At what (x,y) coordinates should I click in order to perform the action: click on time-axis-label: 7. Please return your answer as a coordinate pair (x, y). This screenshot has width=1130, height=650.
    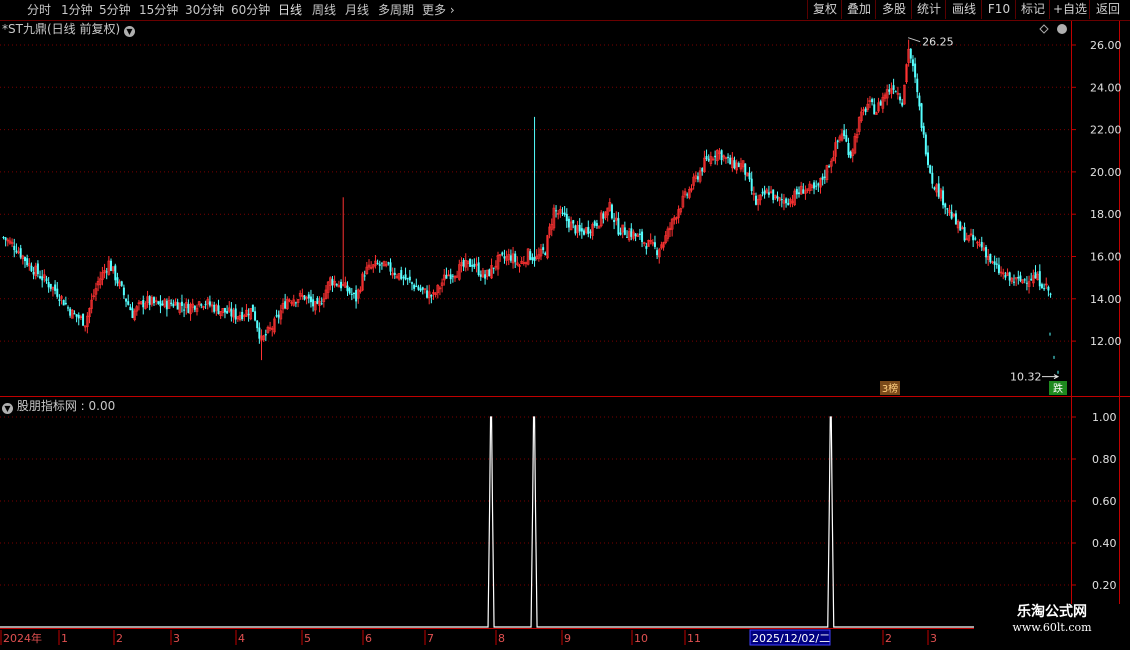
    Looking at the image, I should click on (430, 638).